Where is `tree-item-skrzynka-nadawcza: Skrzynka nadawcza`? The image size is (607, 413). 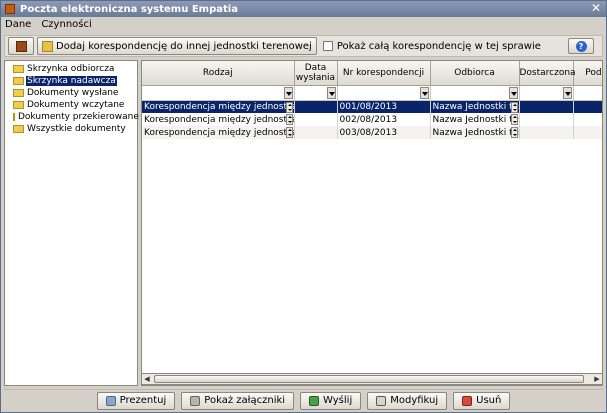
tree-item-skrzynka-nadawcza: Skrzynka nadawcza is located at coordinates (71, 81).